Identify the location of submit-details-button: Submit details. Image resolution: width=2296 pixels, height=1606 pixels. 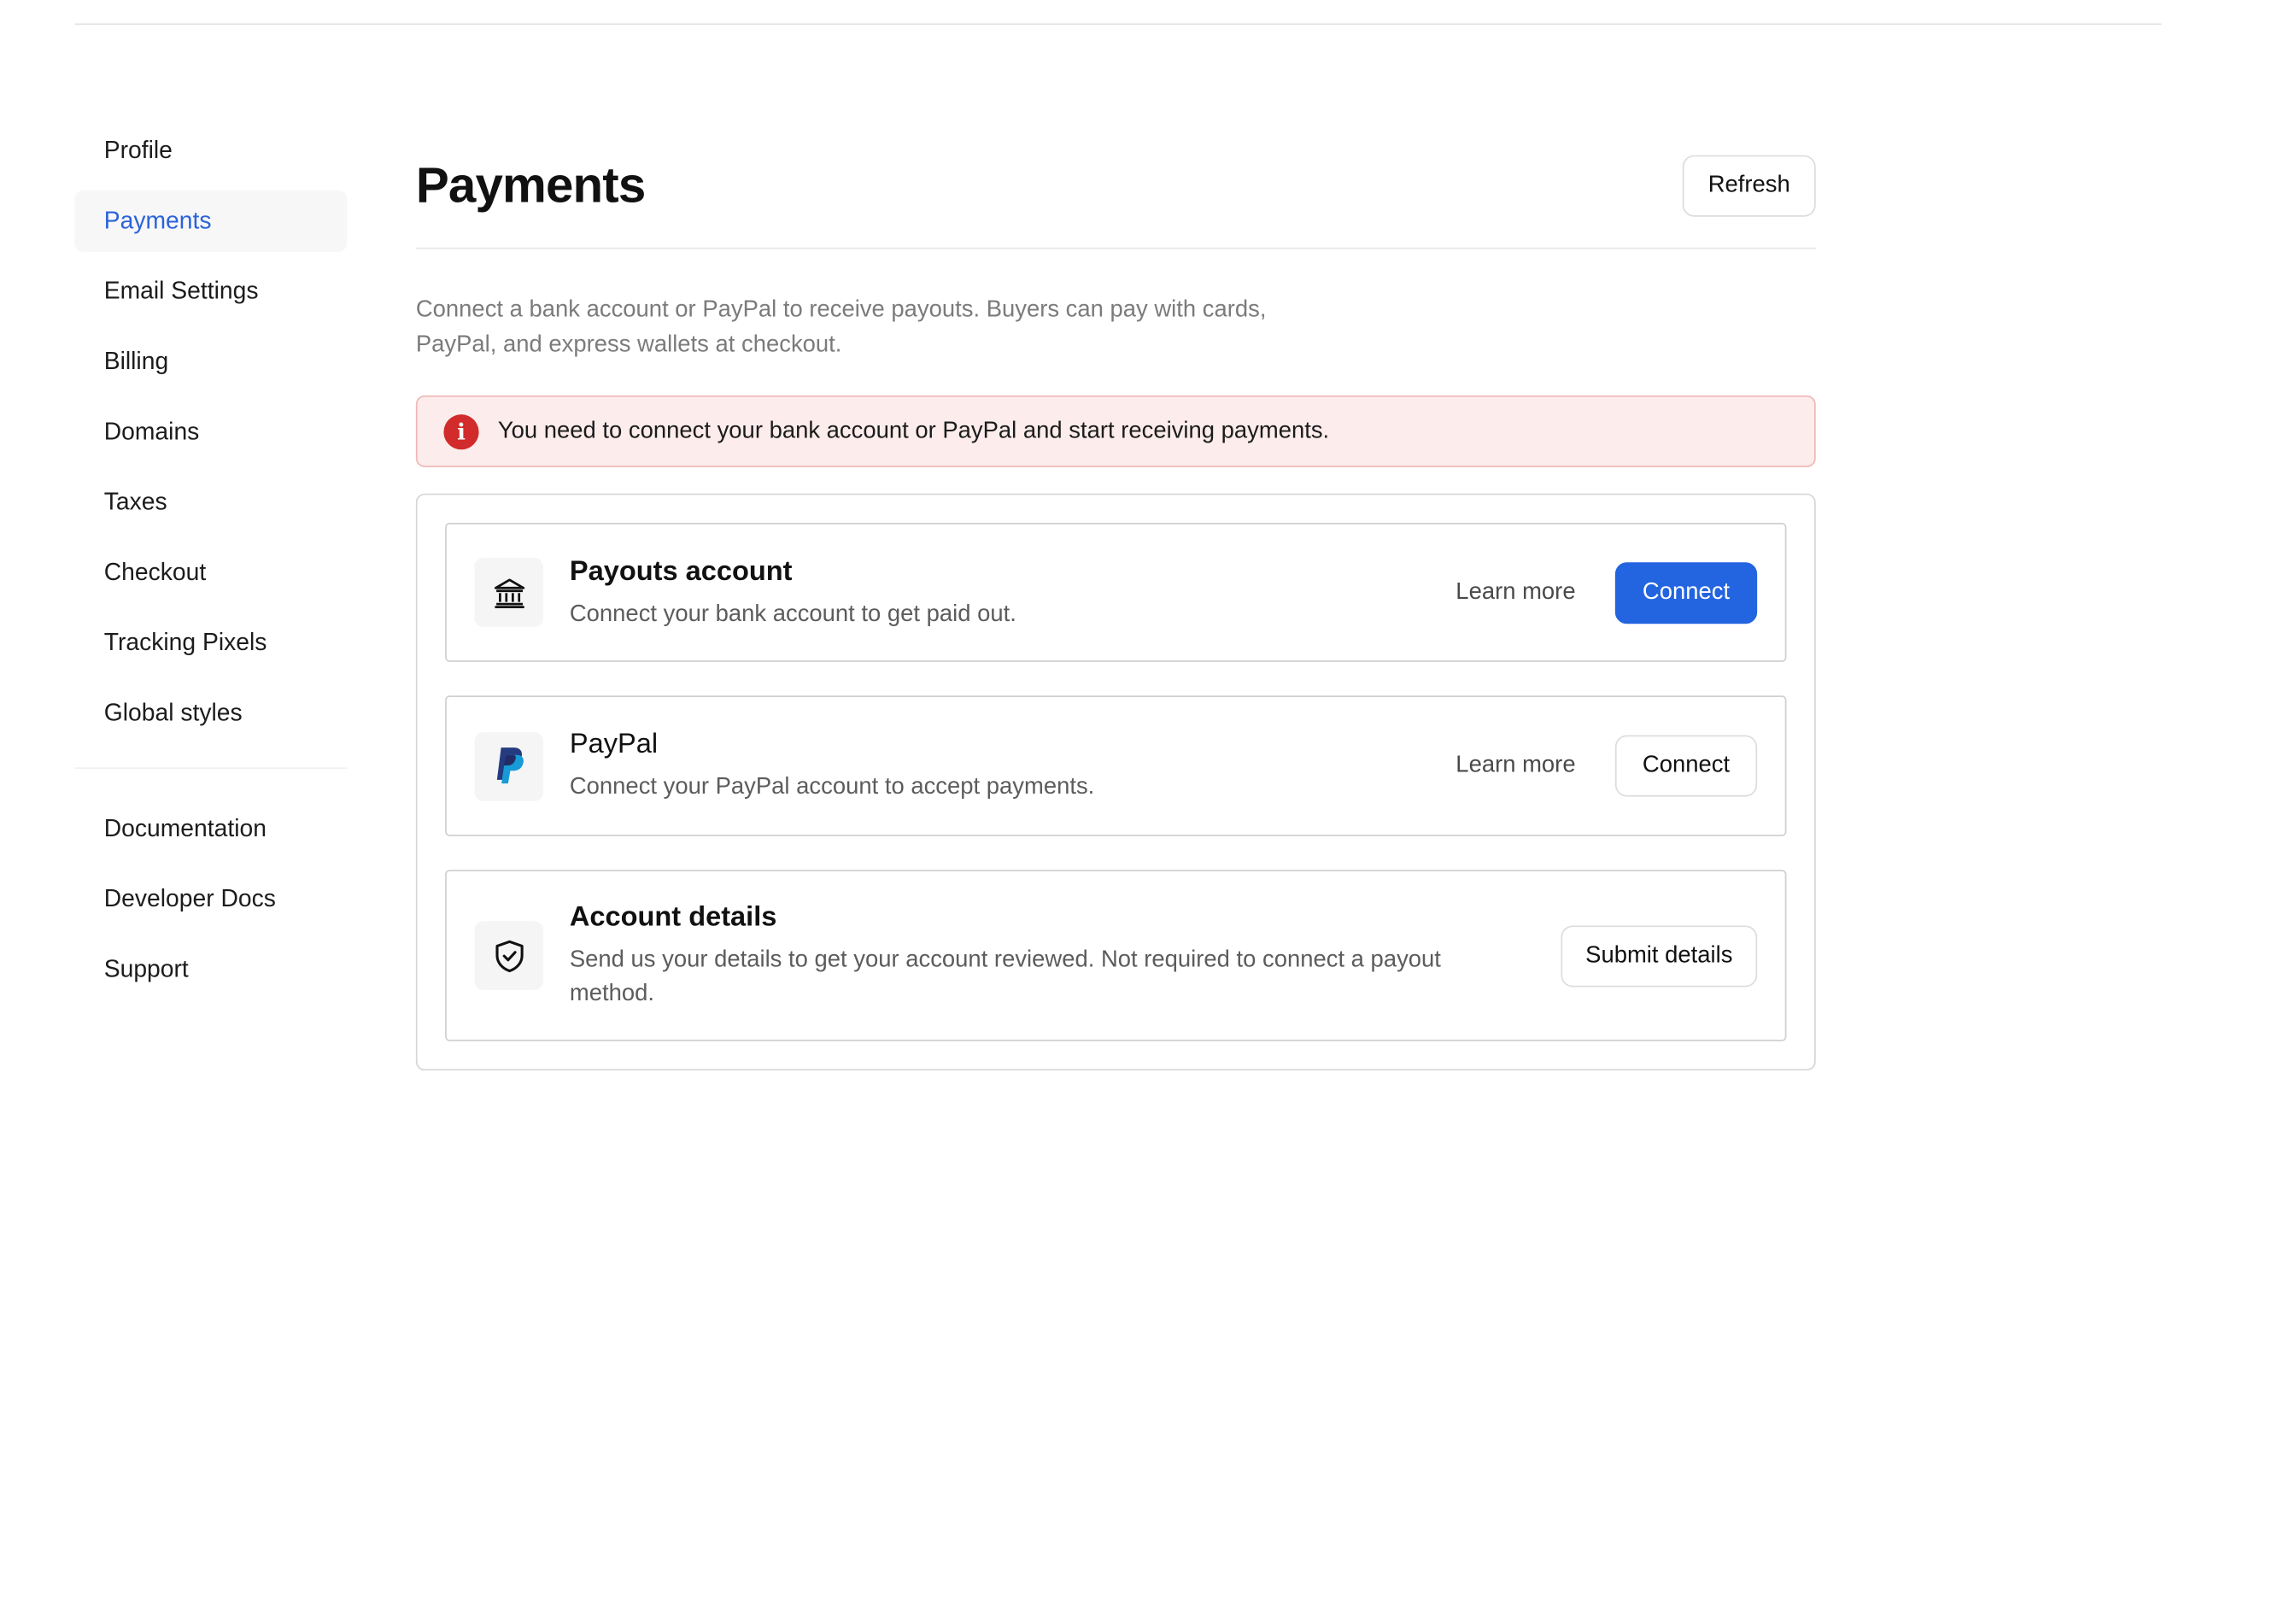
(1659, 955).